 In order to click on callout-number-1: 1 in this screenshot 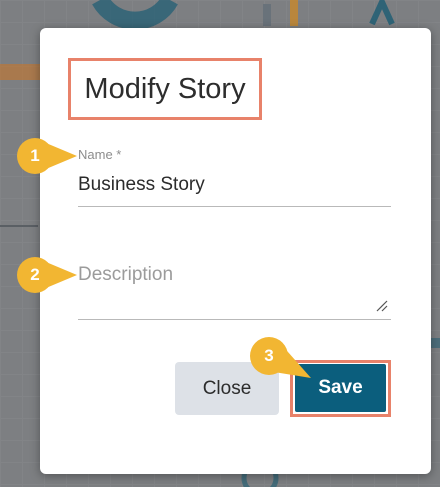, I will do `click(35, 155)`.